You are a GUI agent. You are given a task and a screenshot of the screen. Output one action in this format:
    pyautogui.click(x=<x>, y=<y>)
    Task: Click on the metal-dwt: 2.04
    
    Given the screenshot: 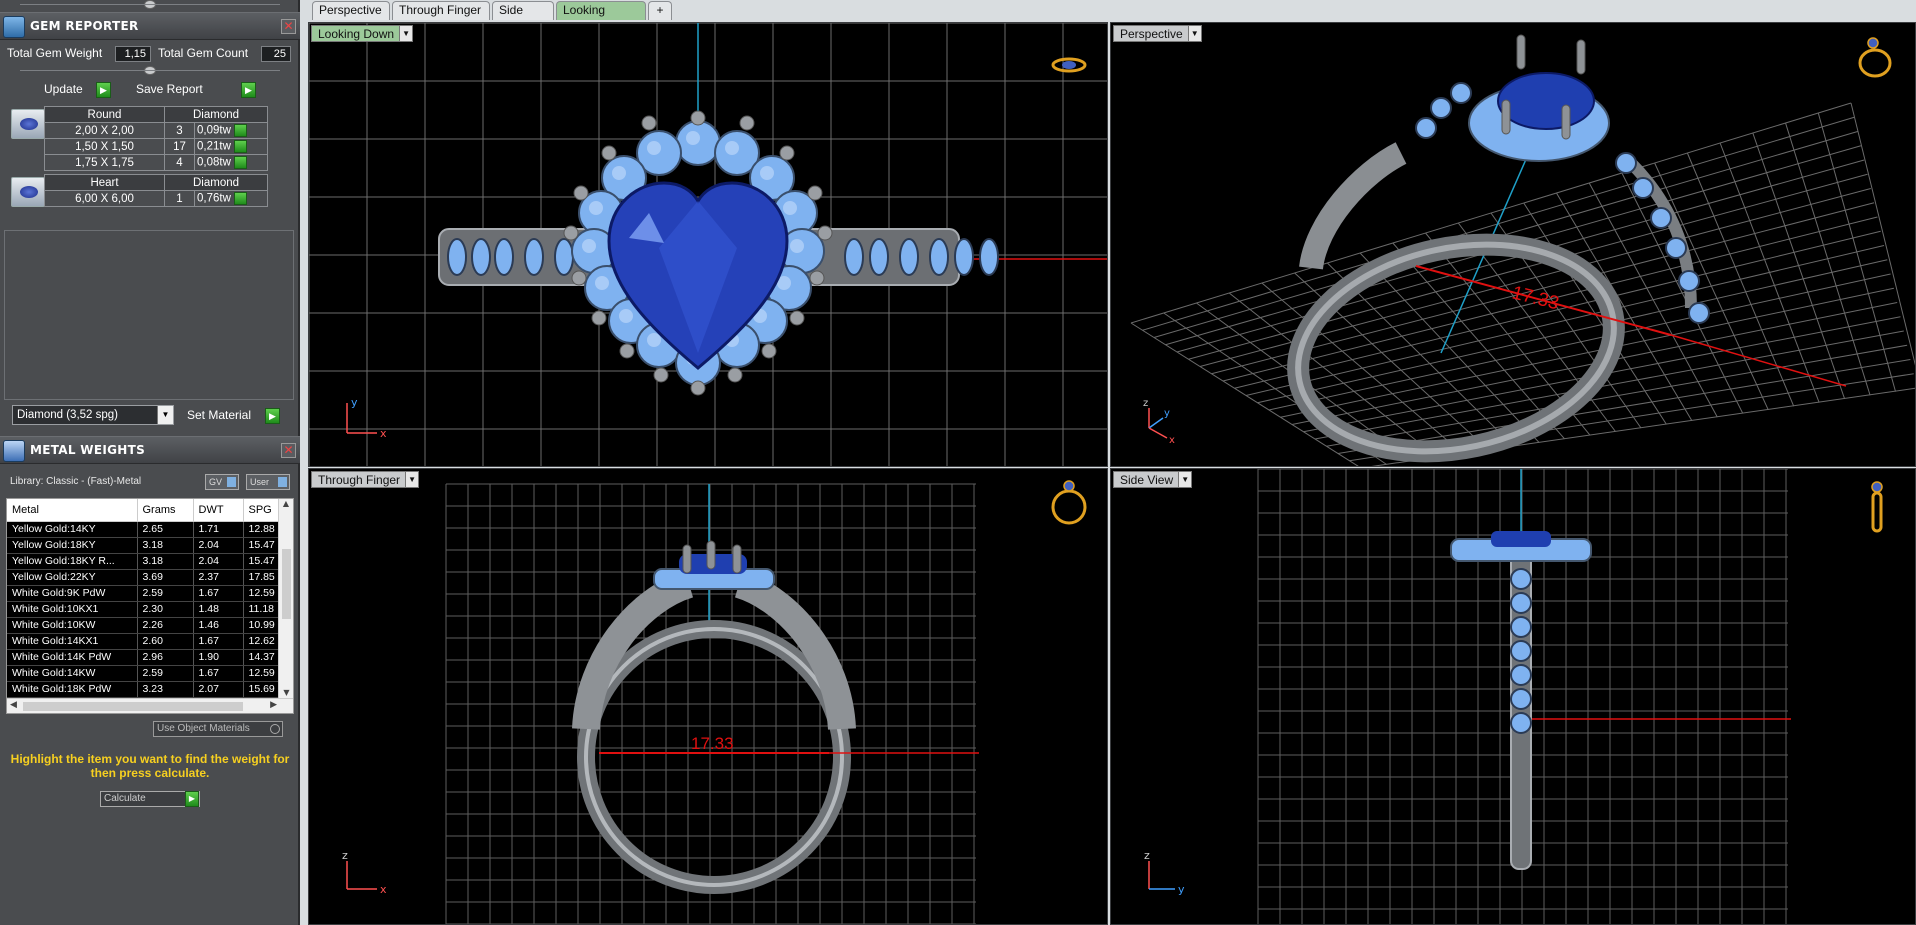 What is the action you would take?
    pyautogui.click(x=218, y=545)
    